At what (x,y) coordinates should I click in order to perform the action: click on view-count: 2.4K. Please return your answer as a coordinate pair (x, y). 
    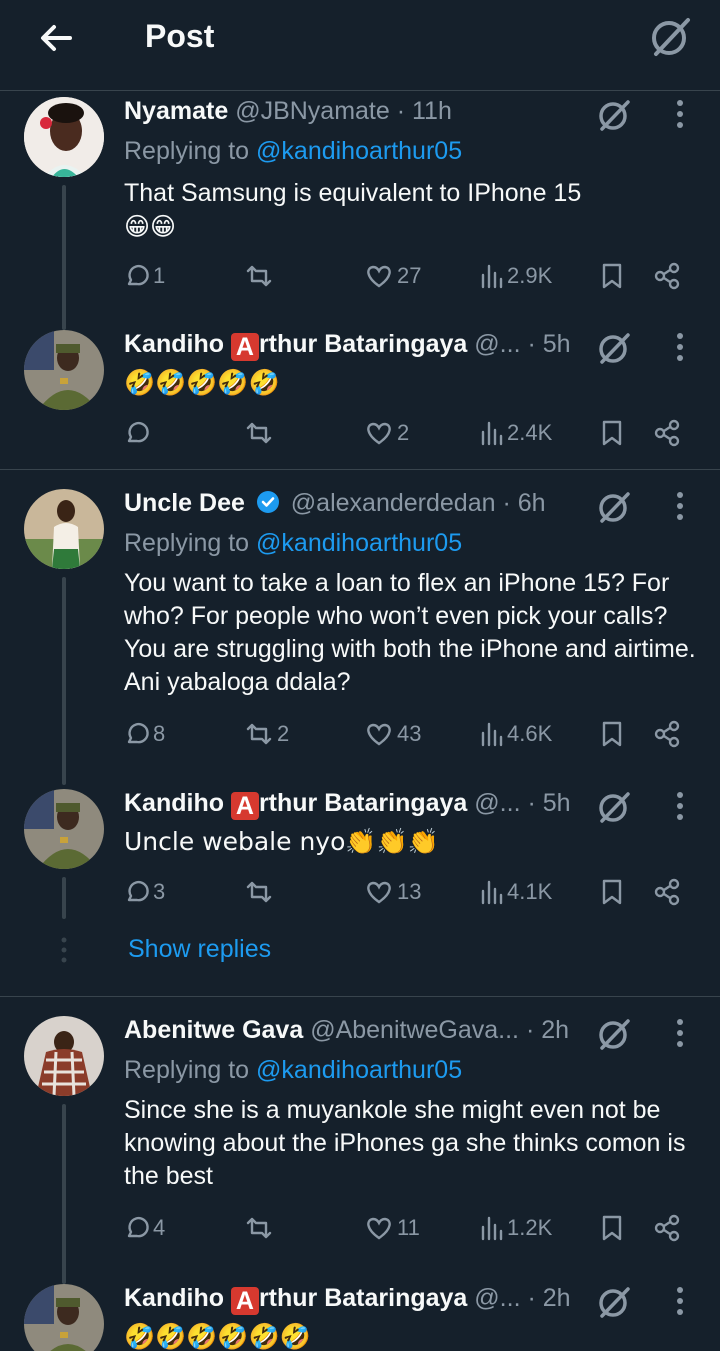
    Looking at the image, I should click on (530, 432).